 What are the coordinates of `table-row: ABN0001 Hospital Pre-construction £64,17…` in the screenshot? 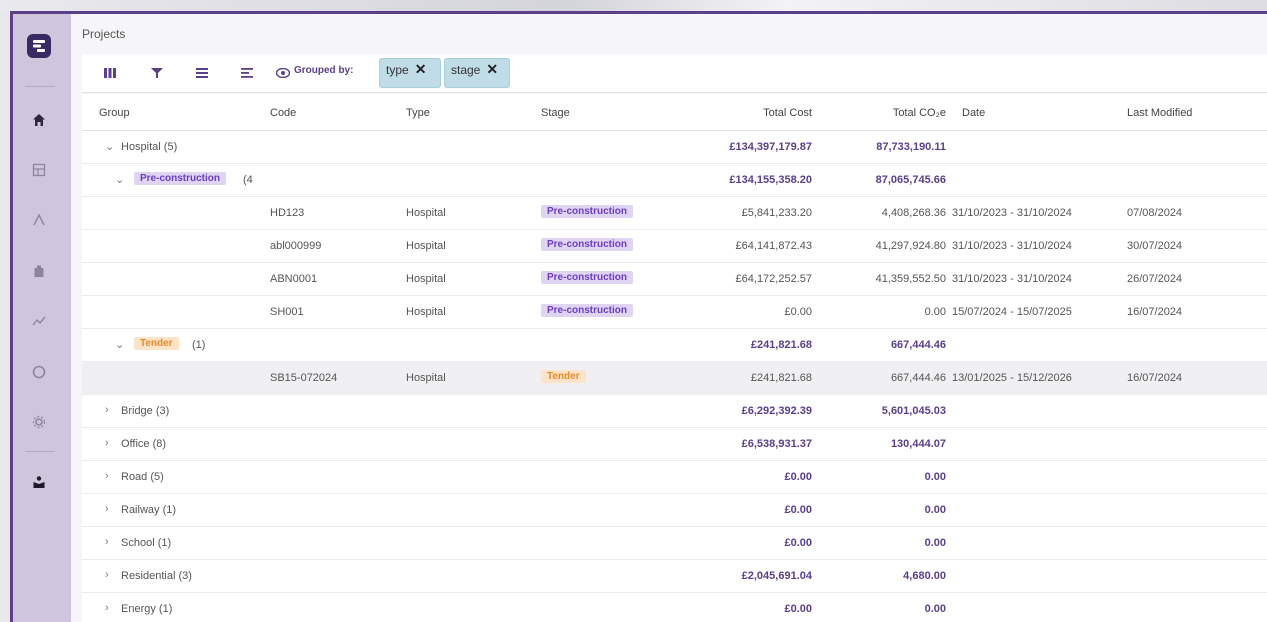 It's located at (674, 279).